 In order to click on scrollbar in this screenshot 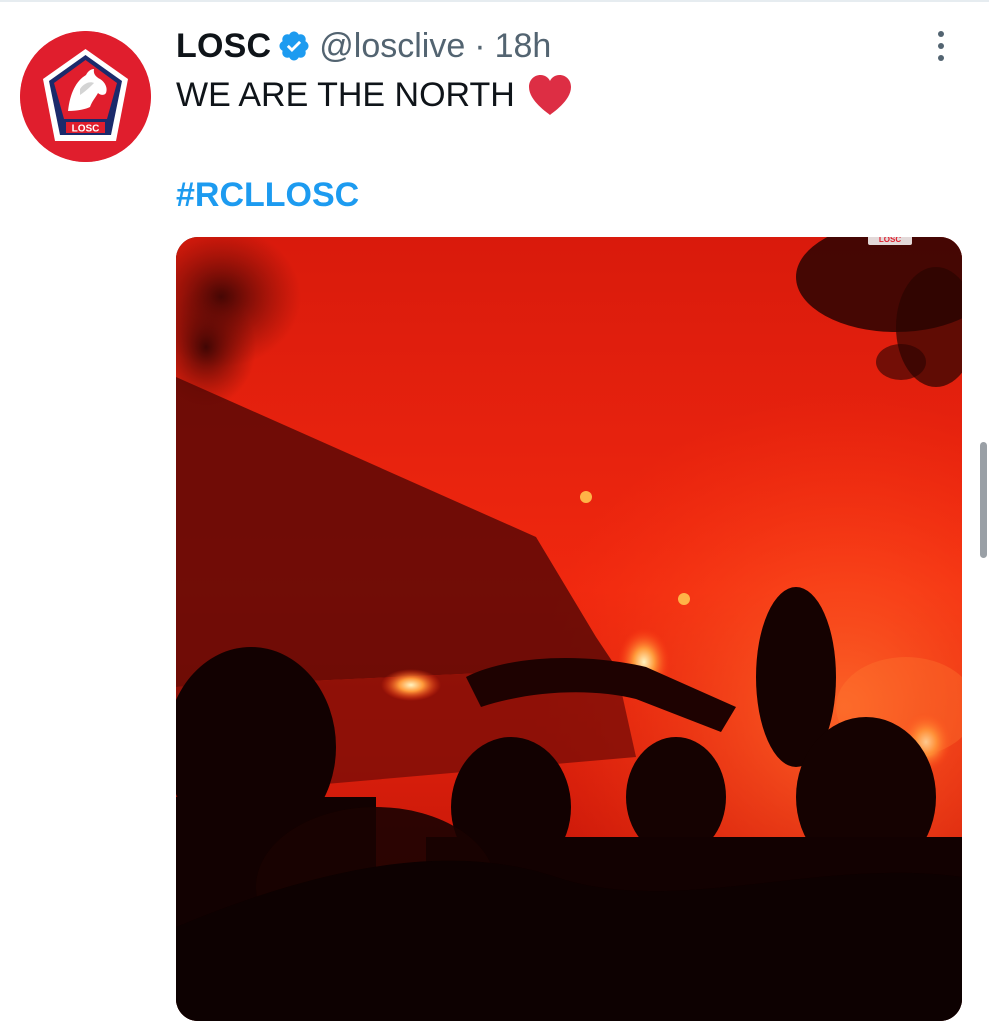, I will do `click(983, 500)`.